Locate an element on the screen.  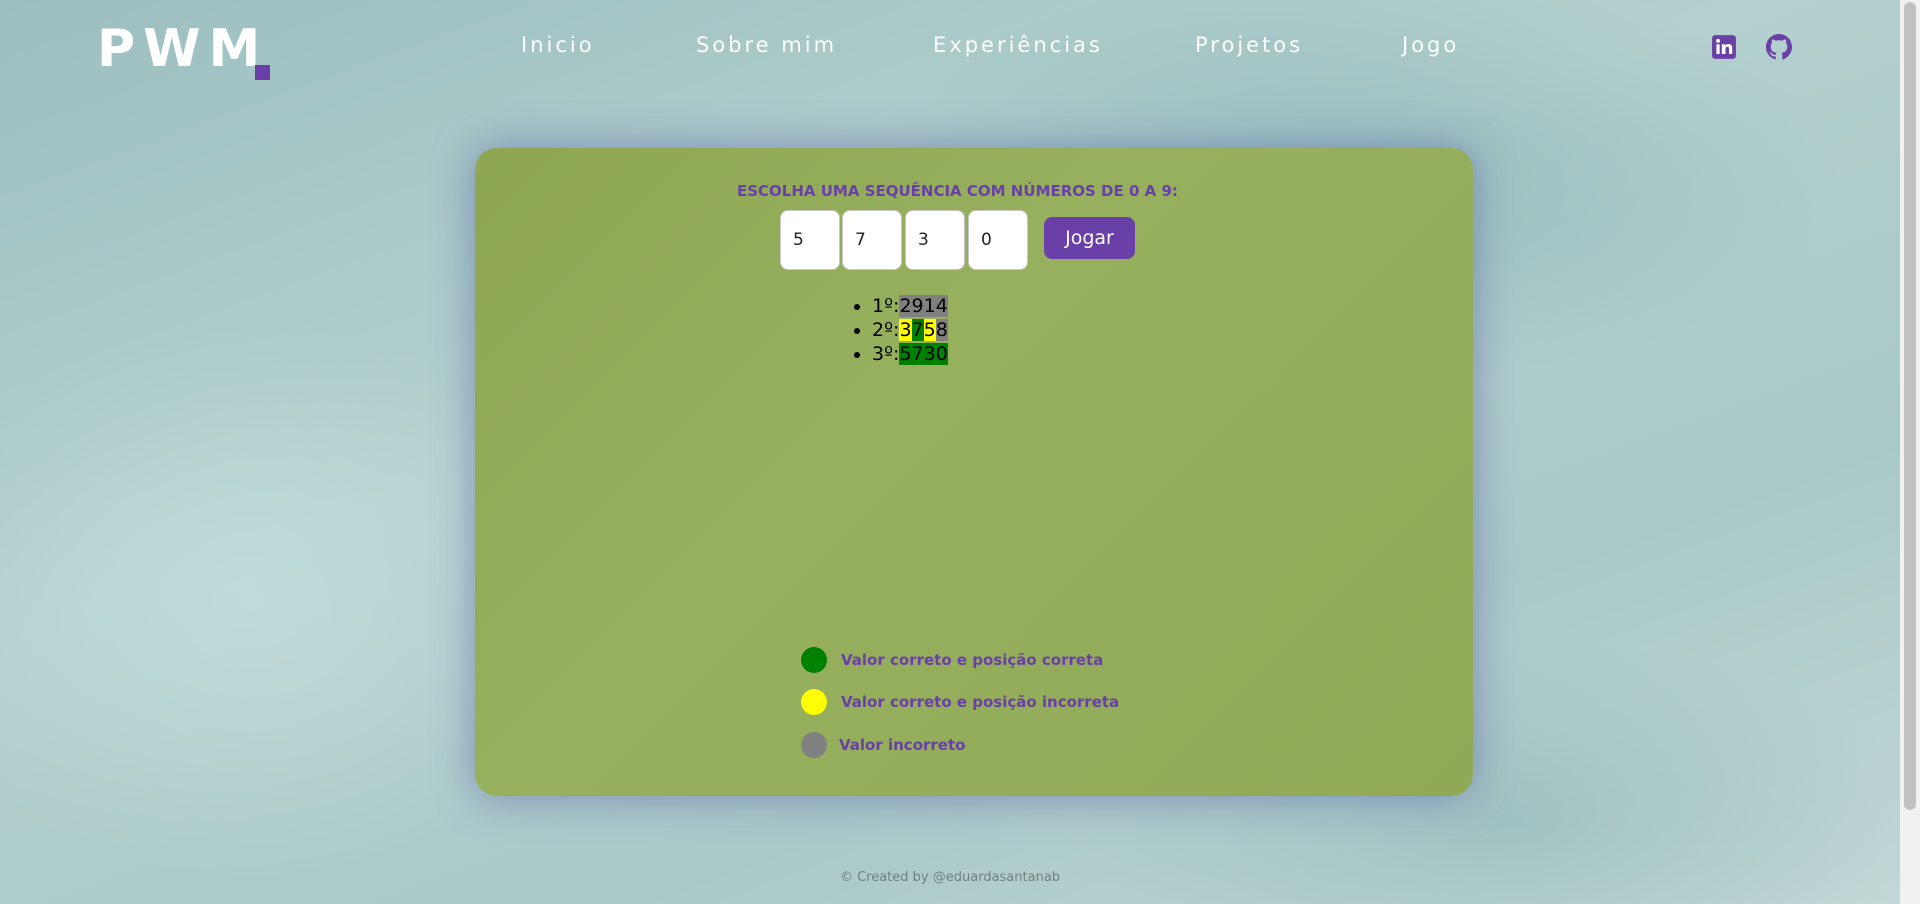
attempt-digit-yellow: 3 is located at coordinates (905, 330).